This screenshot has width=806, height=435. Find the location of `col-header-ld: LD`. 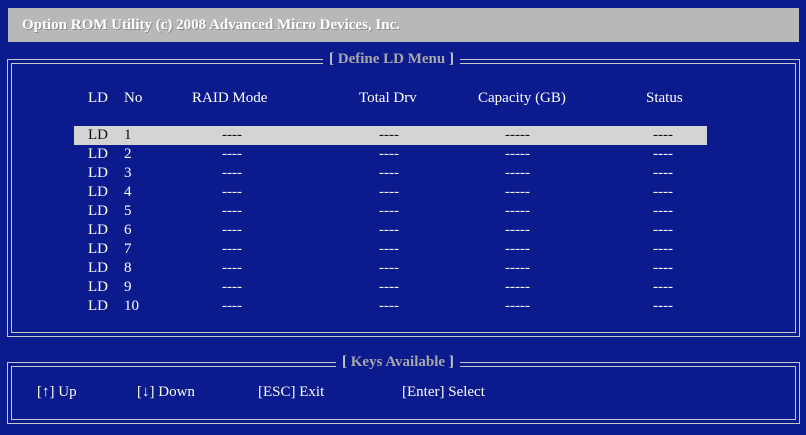

col-header-ld: LD is located at coordinates (98, 98).